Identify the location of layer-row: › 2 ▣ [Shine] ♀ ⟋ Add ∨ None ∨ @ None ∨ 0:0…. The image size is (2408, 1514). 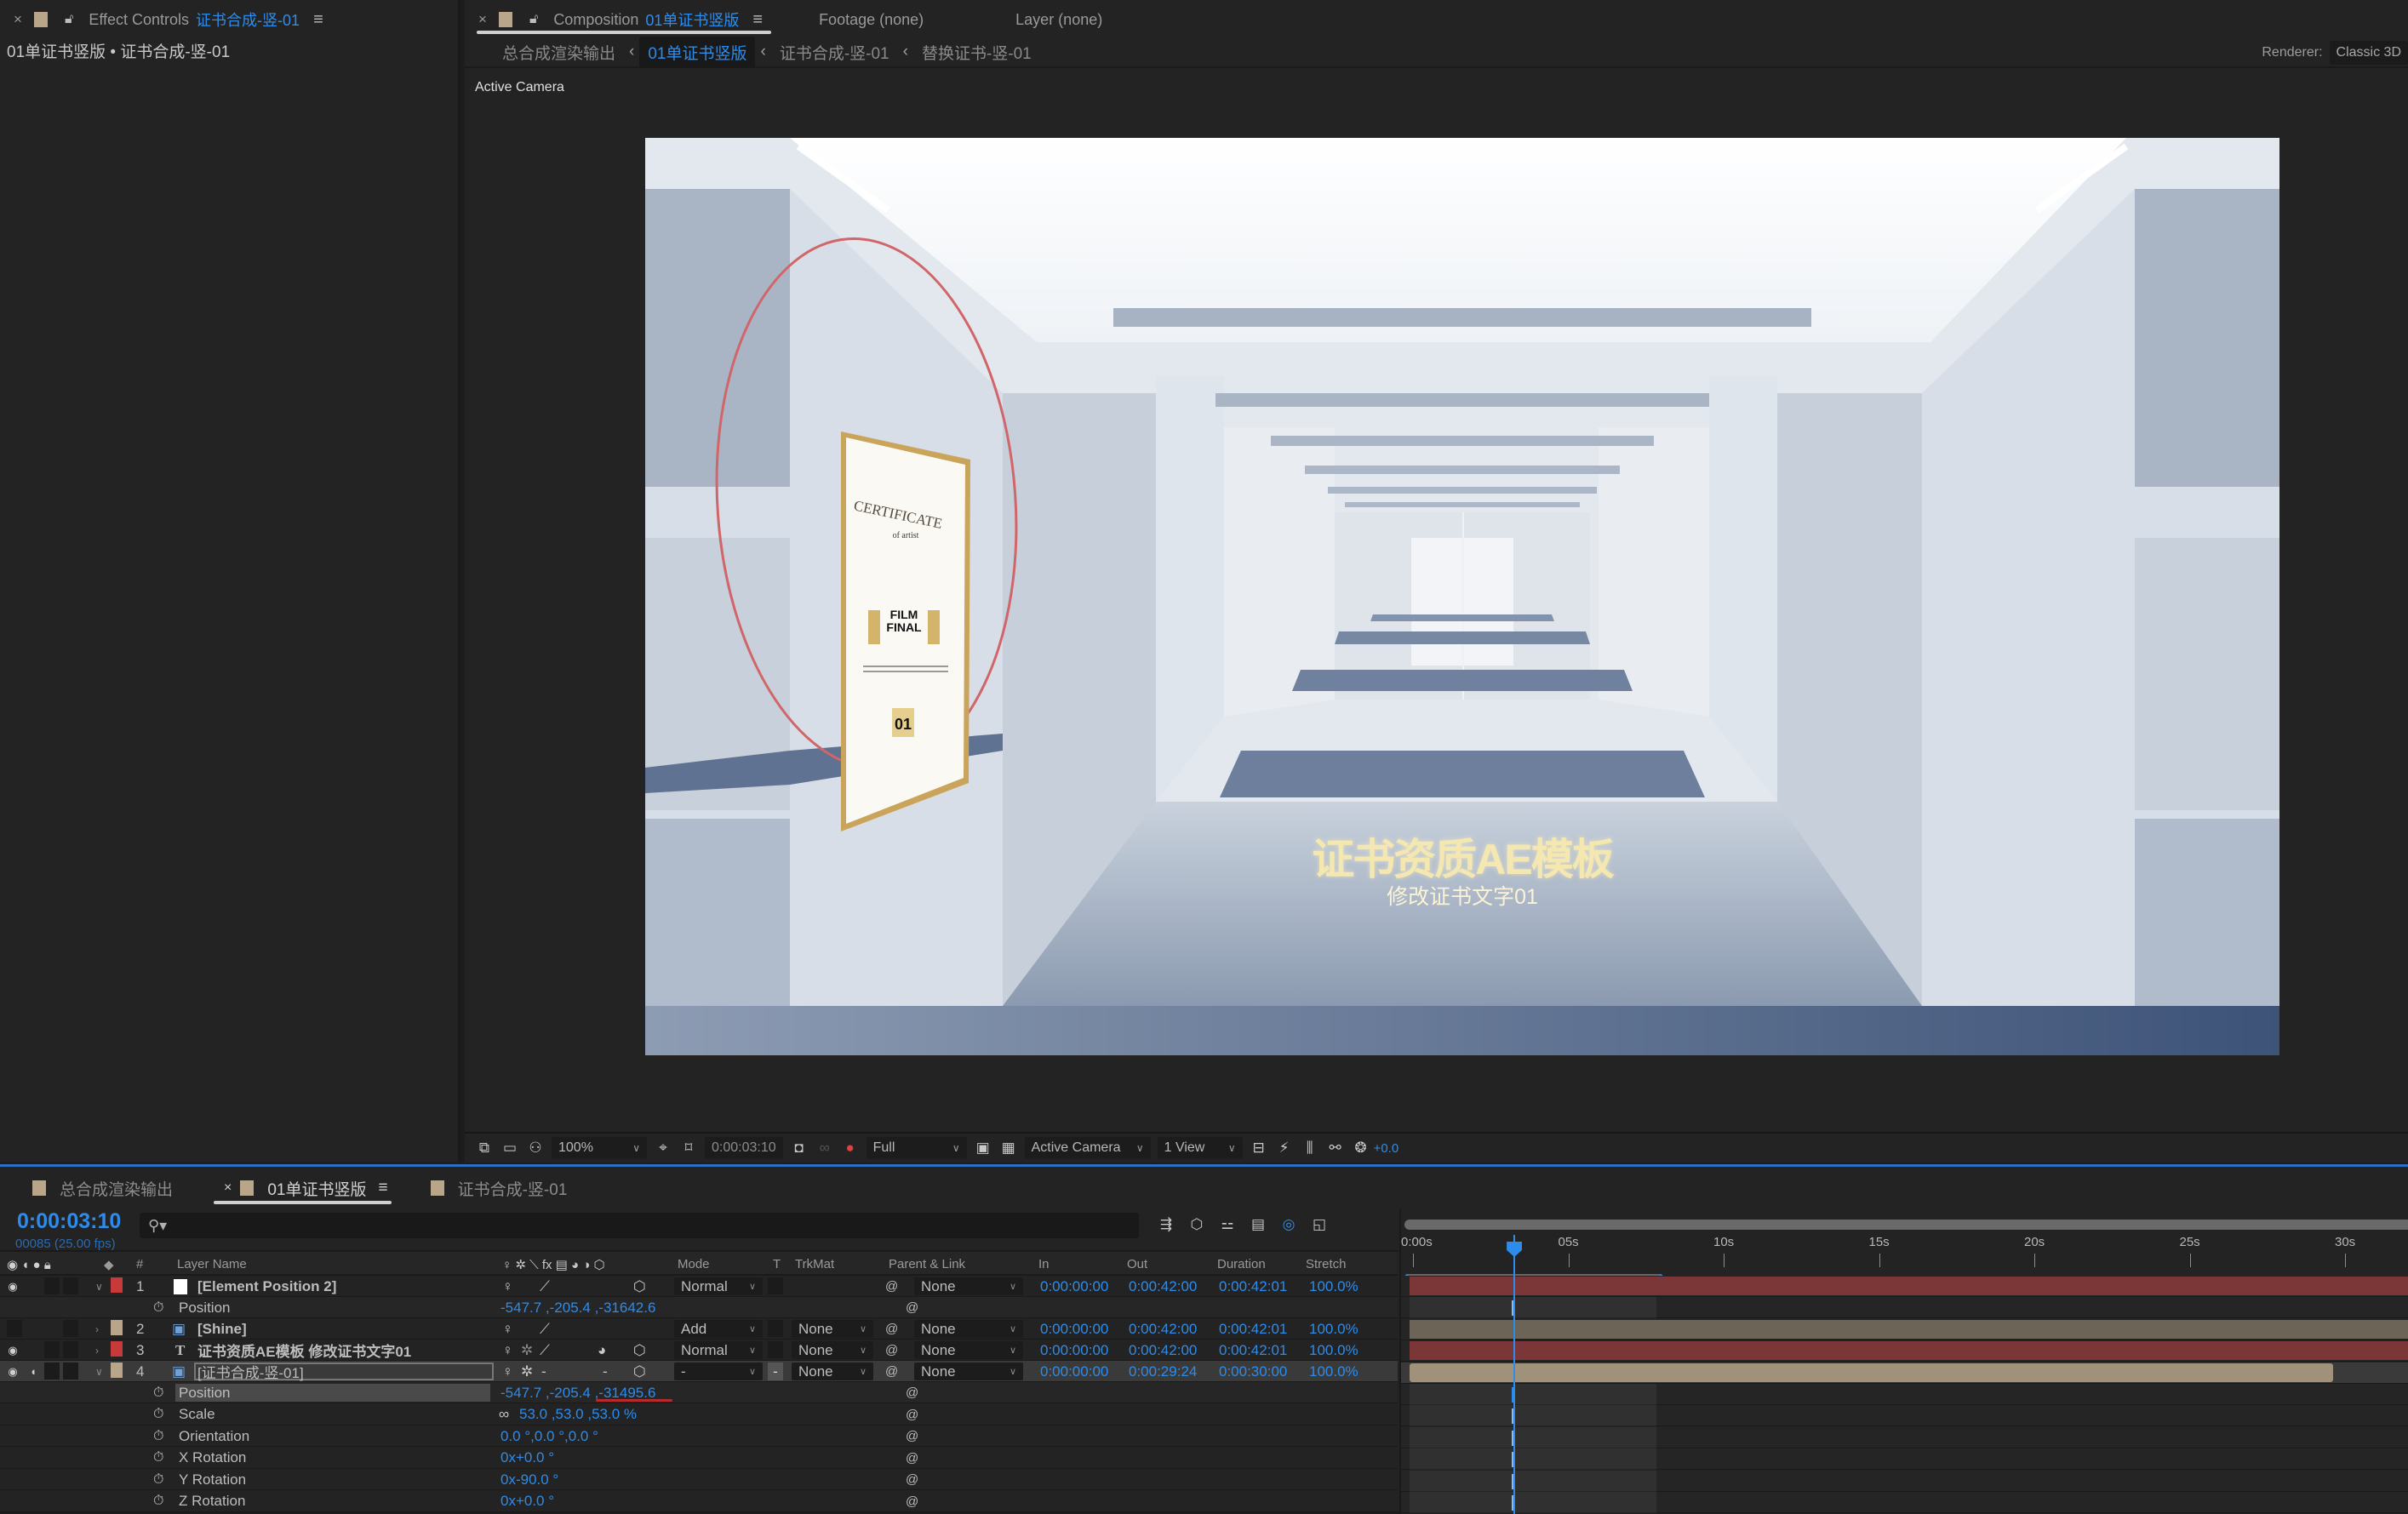
(699, 1329).